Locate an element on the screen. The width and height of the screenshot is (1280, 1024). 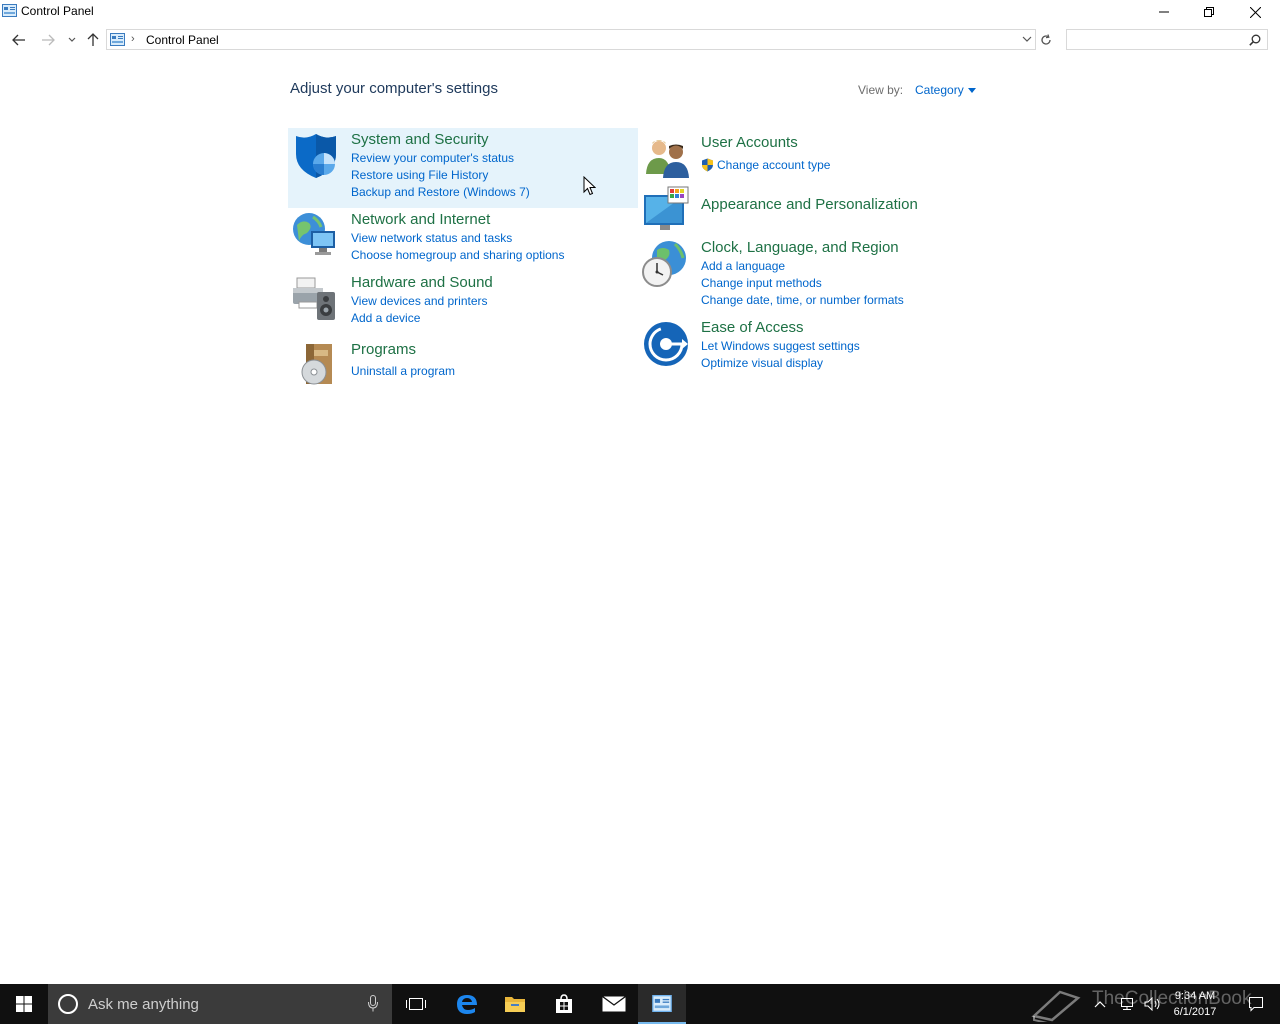
minimize-icon is located at coordinates (1164, 12).